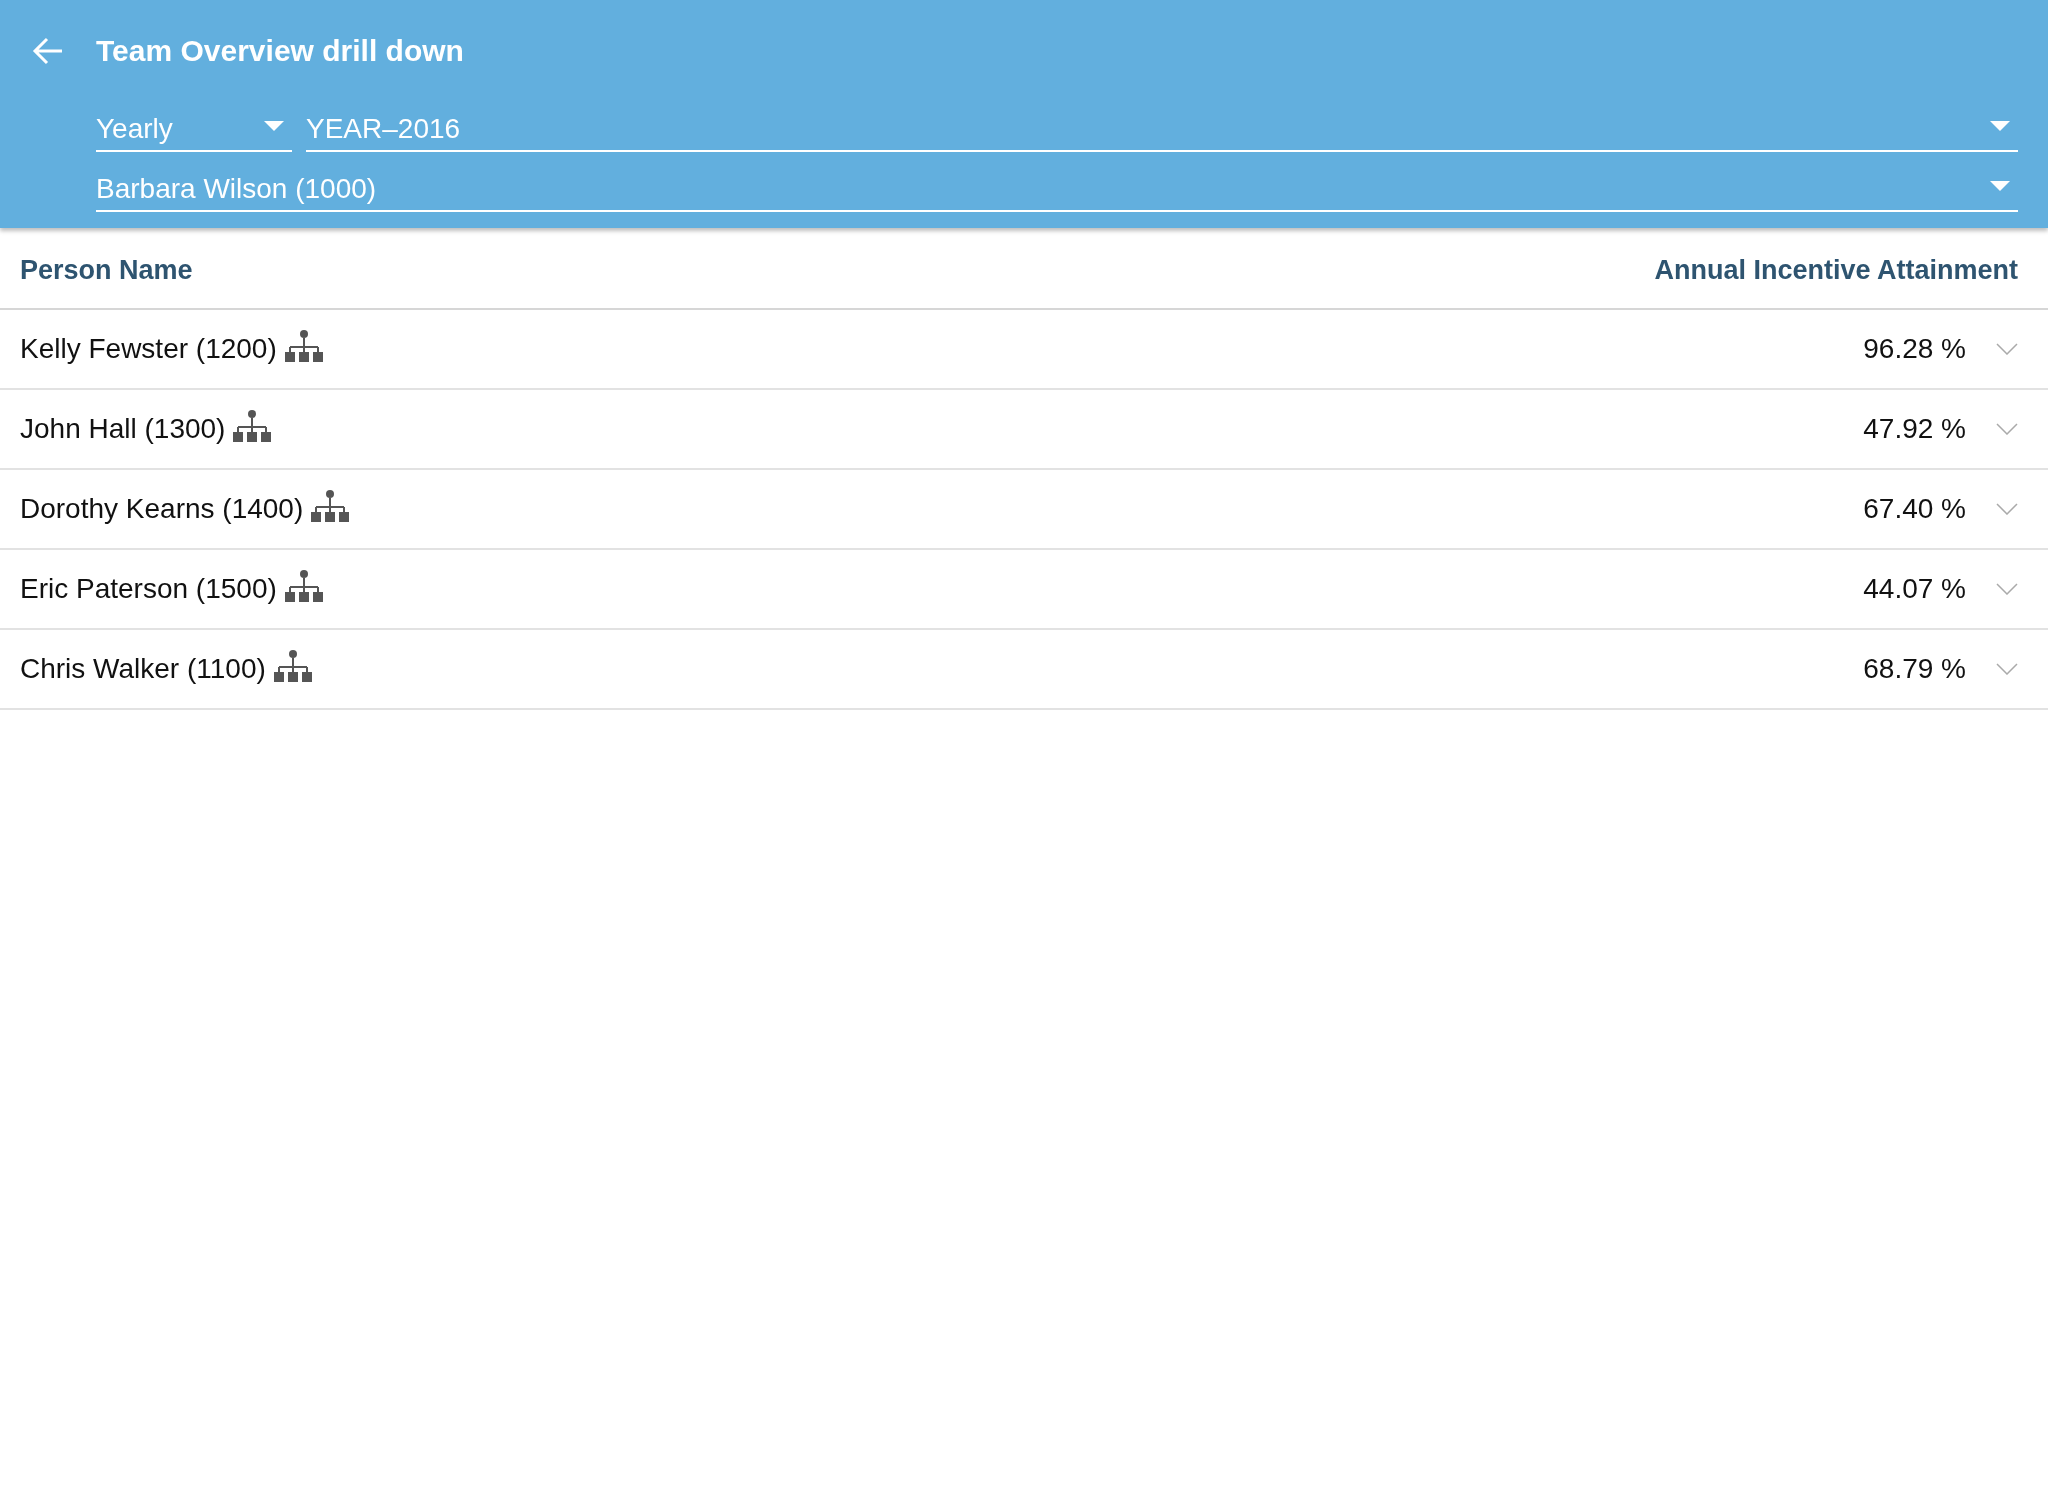 The height and width of the screenshot is (1488, 2048). Describe the element at coordinates (1162, 127) in the screenshot. I see `period-dropdown: YEAR–2016` at that location.